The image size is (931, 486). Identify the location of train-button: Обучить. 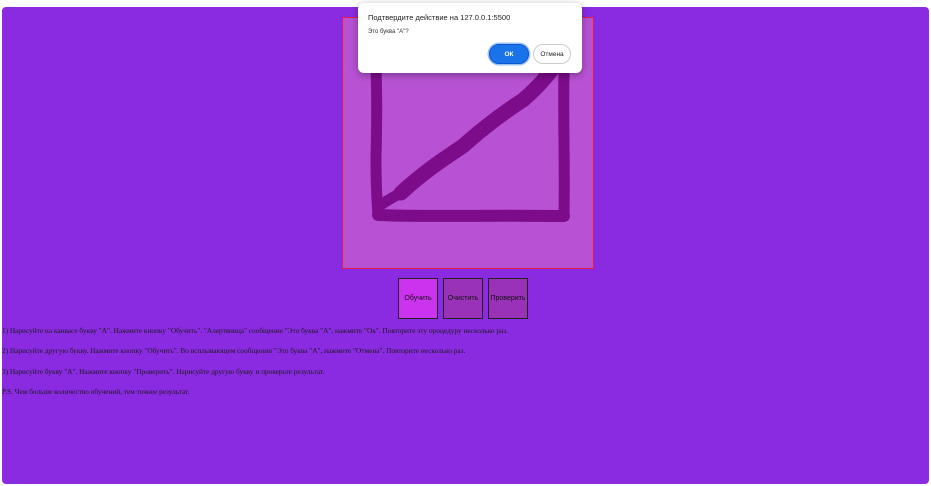
(418, 298).